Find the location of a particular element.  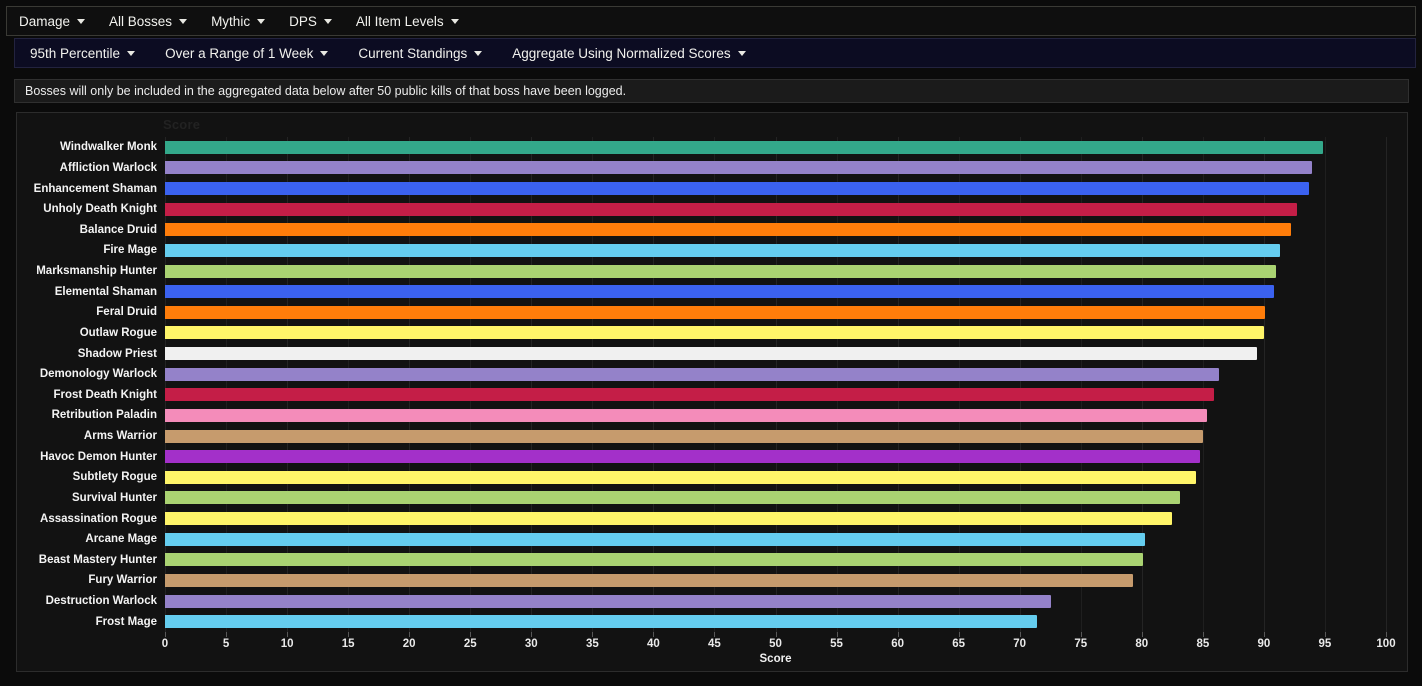

bar-row: Balance Druid is located at coordinates (733, 230).